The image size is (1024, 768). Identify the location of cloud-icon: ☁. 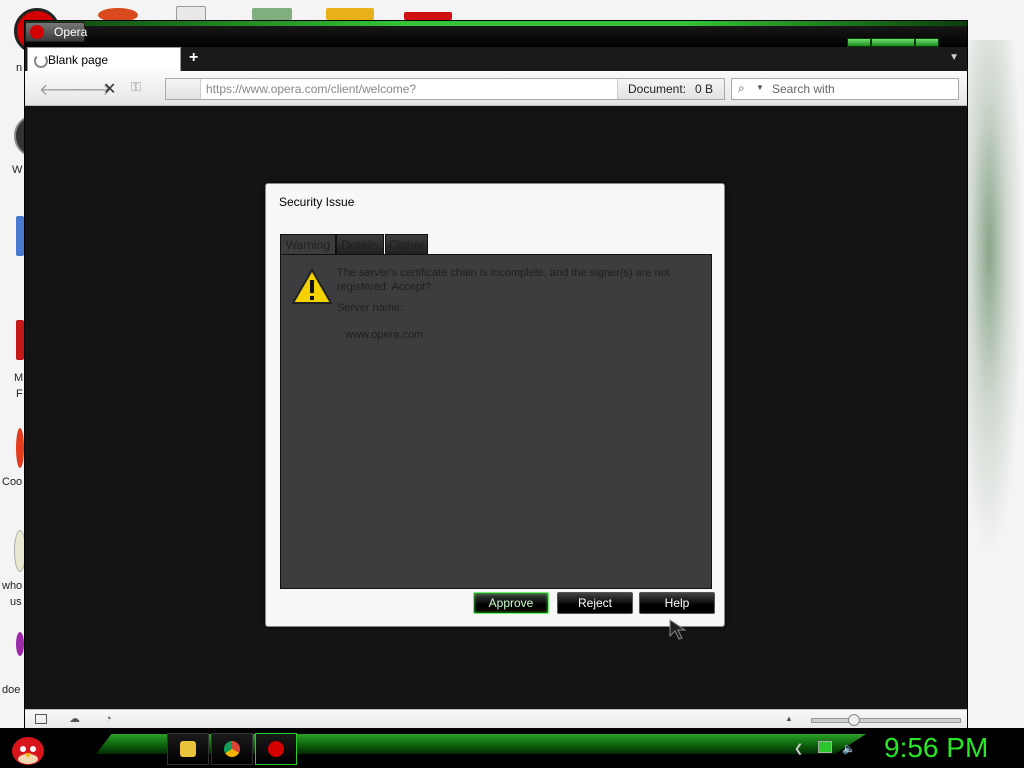
(75, 719).